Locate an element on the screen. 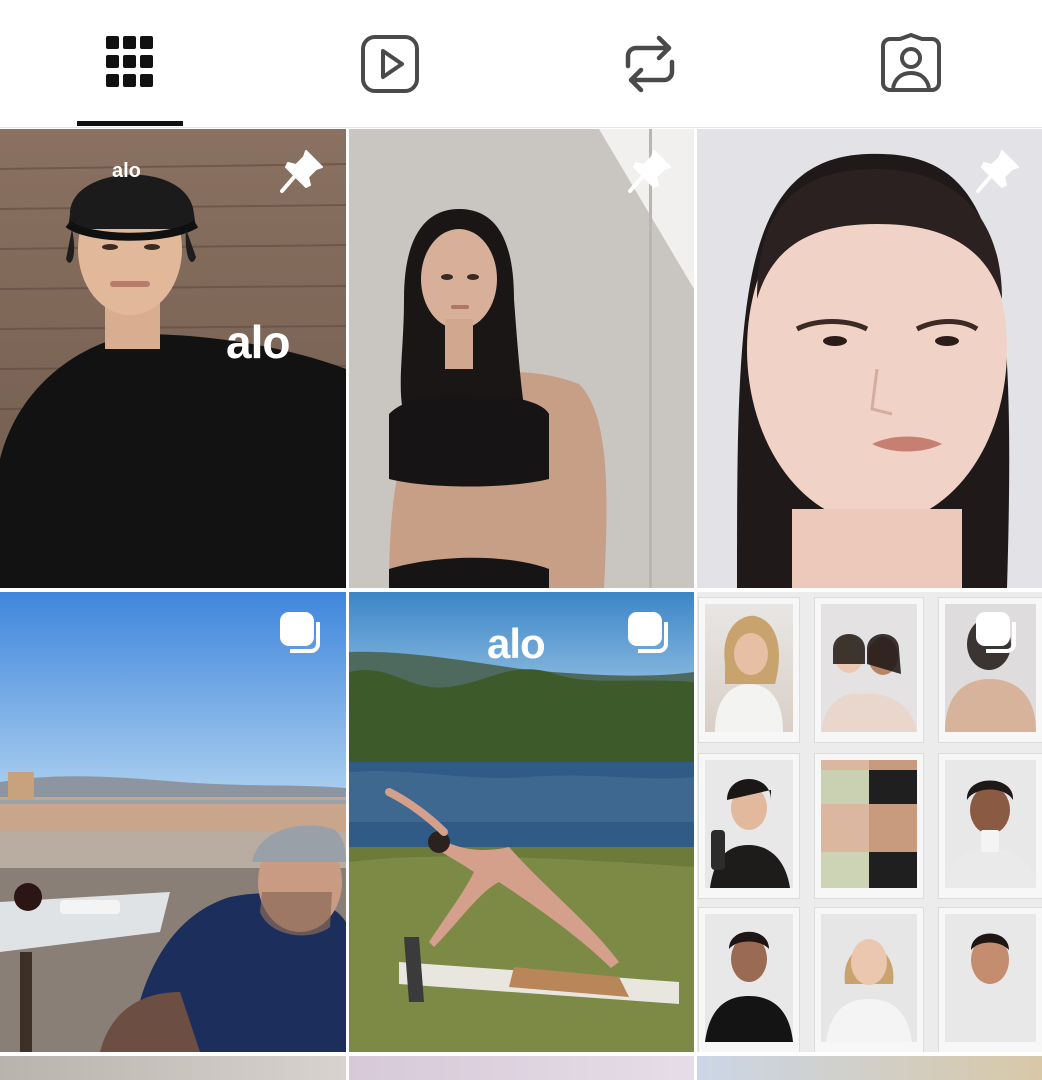 The height and width of the screenshot is (1080, 1042). tab-grid is located at coordinates (130, 64).